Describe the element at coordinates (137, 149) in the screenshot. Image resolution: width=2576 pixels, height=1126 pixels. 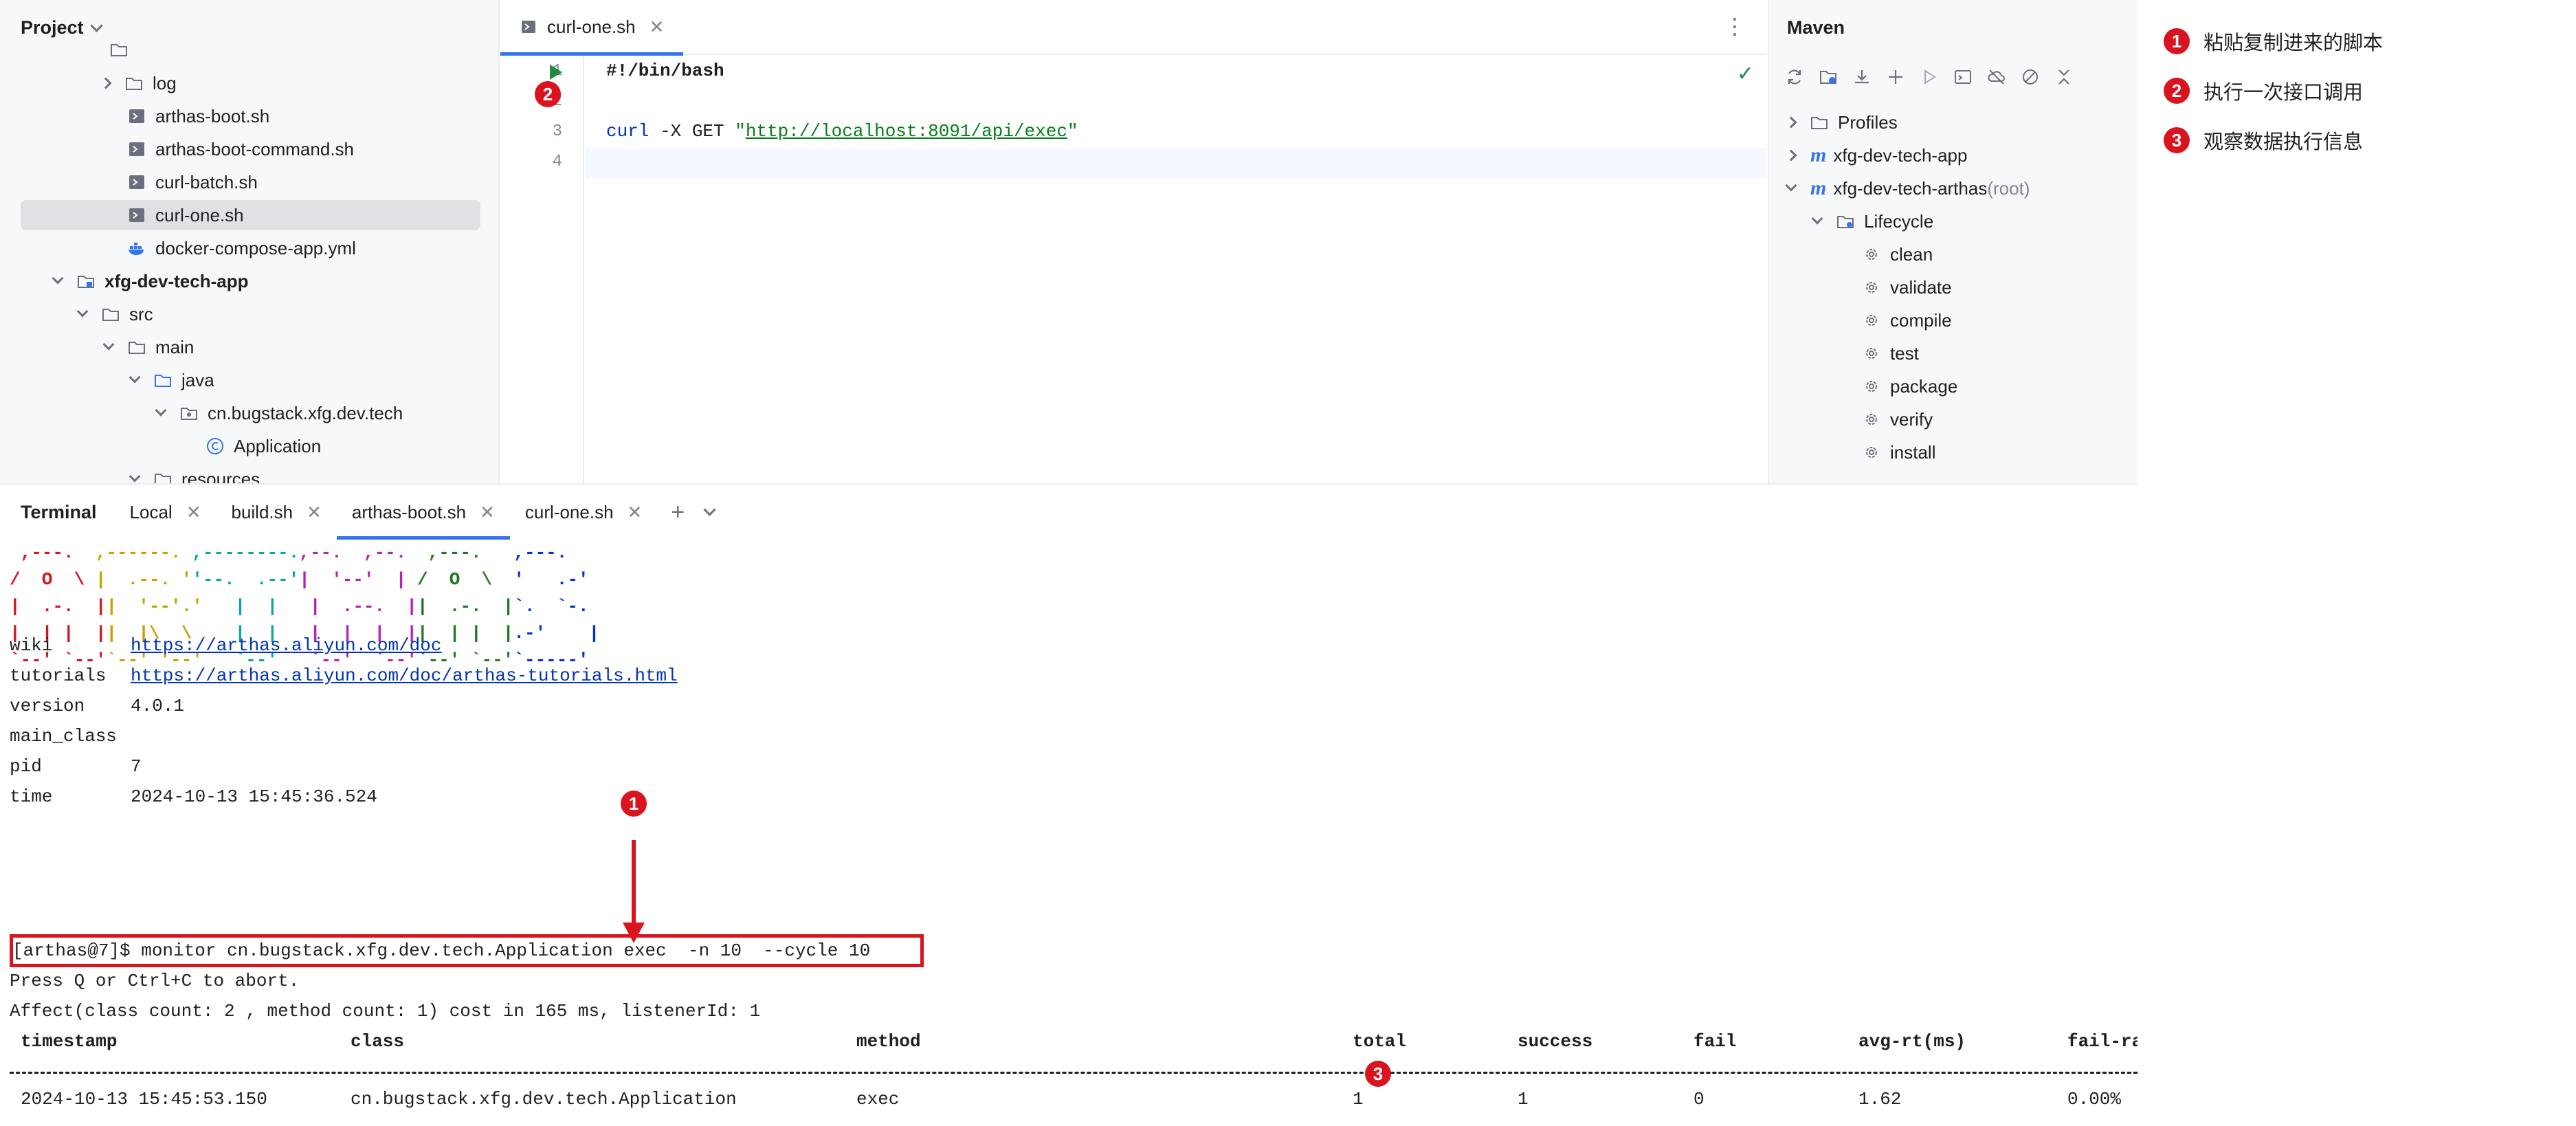
I see `shell-script-icon` at that location.